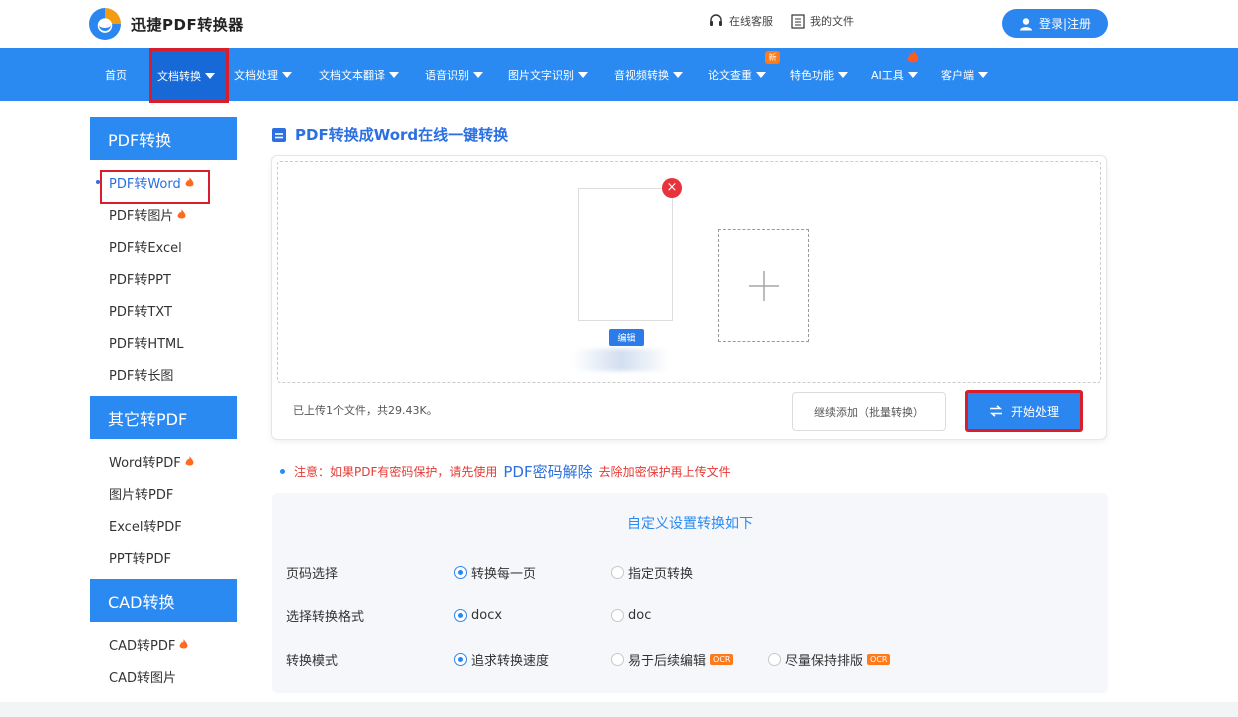 The image size is (1238, 717). Describe the element at coordinates (279, 134) in the screenshot. I see `document-icon` at that location.